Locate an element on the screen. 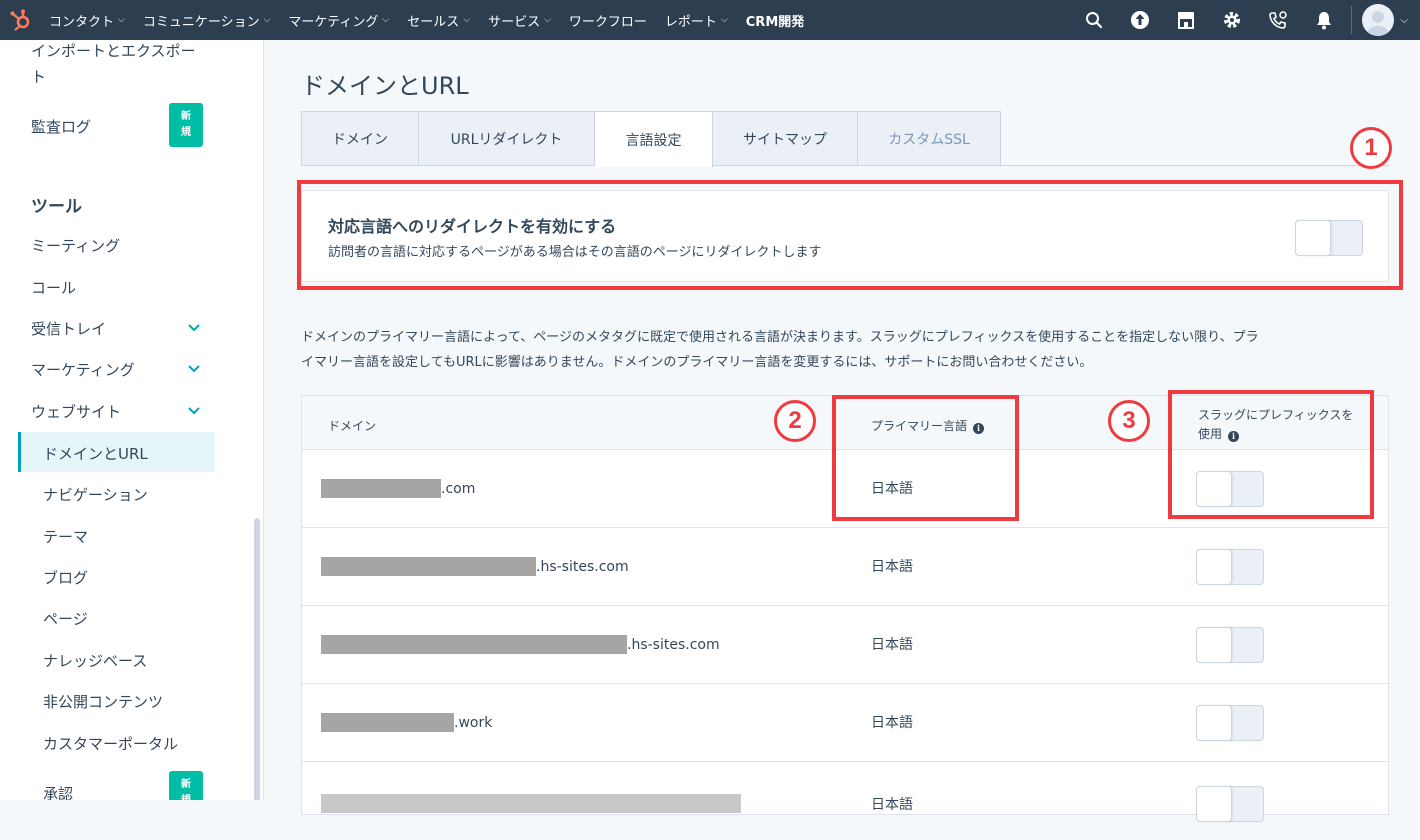 This screenshot has width=1420, height=840. sidebar-item-pages: ページ is located at coordinates (65, 618).